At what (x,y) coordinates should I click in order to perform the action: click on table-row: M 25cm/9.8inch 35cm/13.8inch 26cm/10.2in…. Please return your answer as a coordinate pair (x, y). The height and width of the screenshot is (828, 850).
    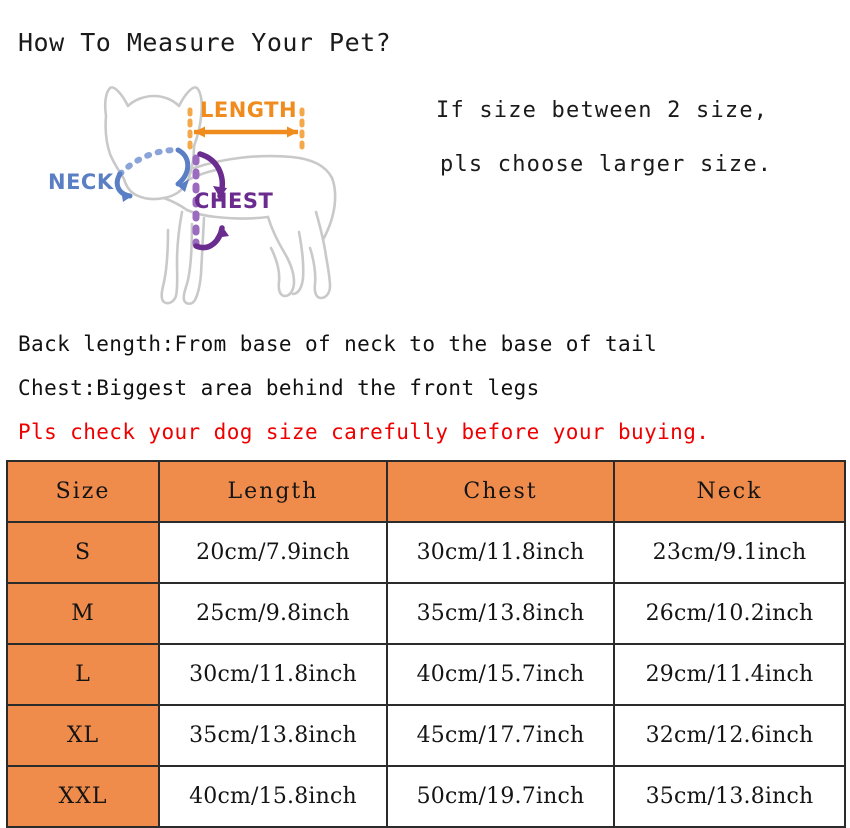
    Looking at the image, I should click on (426, 613).